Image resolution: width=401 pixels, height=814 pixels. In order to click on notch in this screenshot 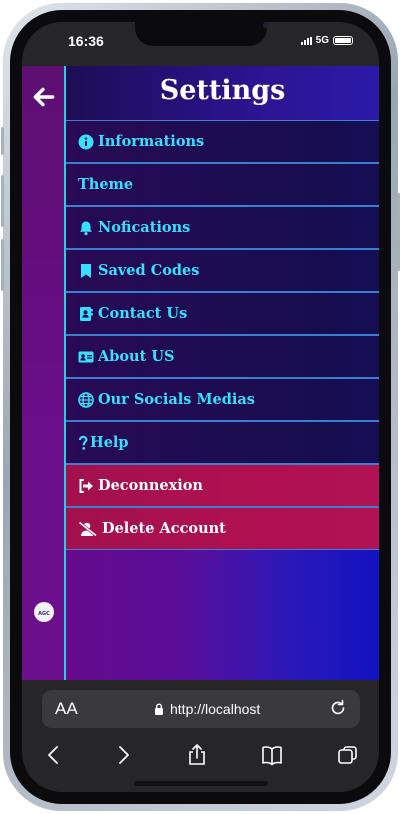, I will do `click(202, 34)`.